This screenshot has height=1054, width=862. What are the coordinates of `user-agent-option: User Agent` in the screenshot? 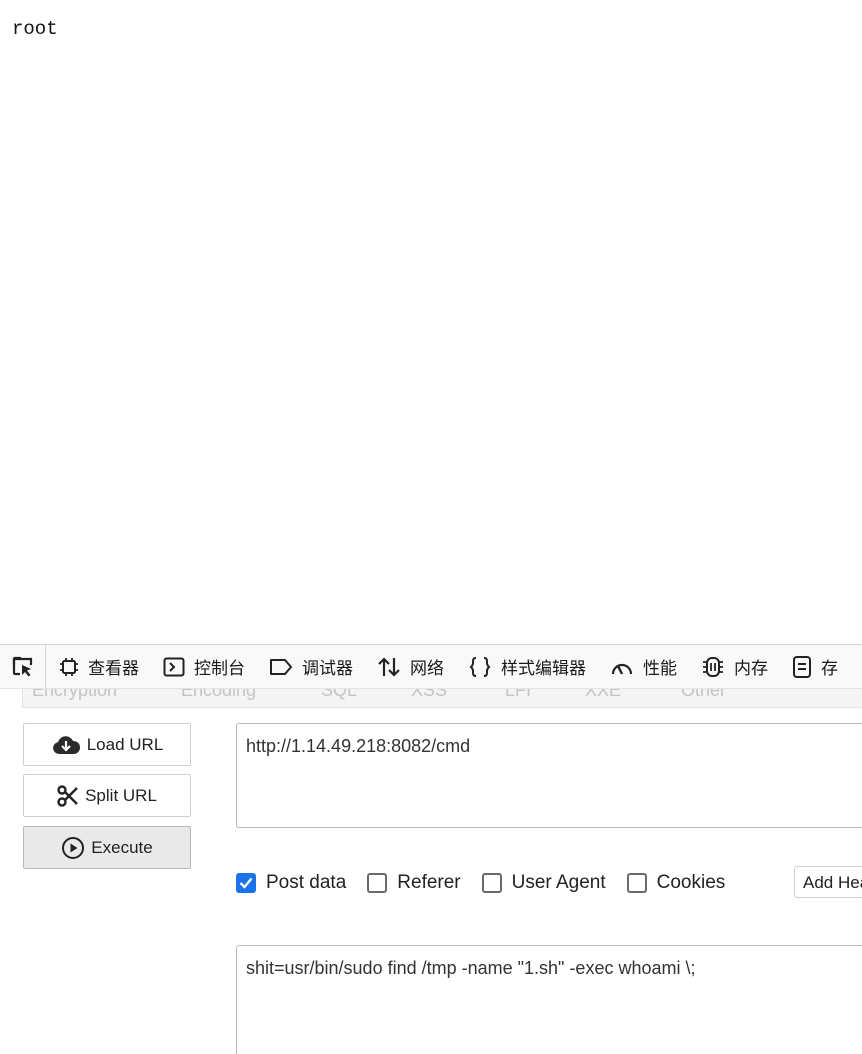 It's located at (543, 883).